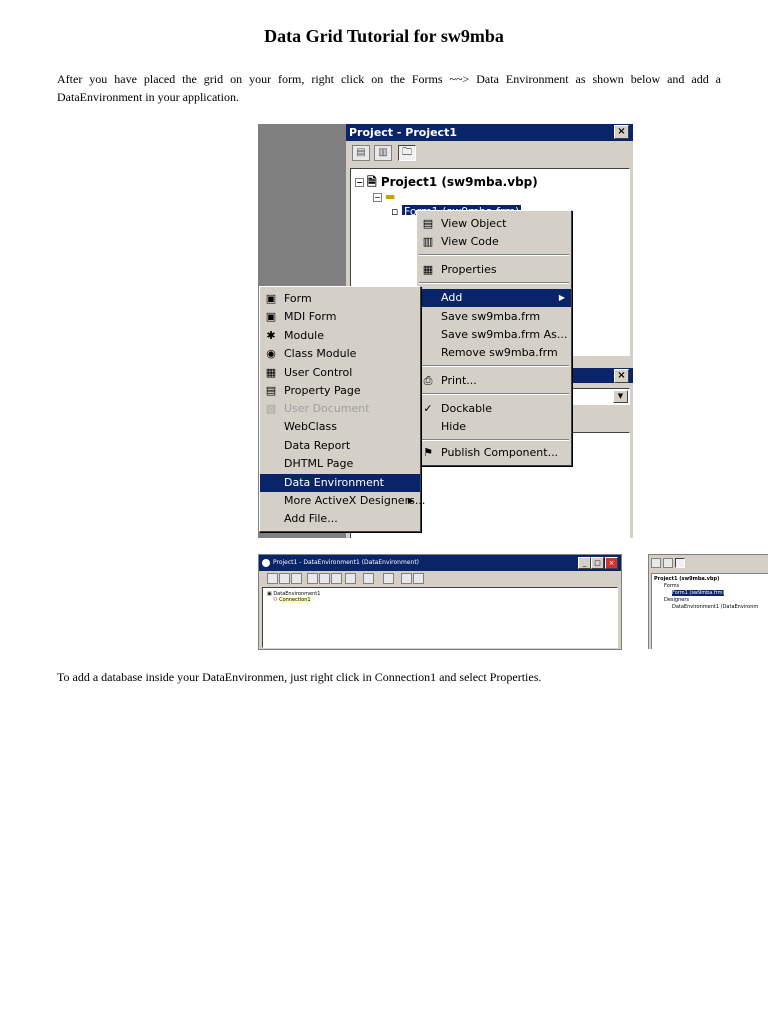 The width and height of the screenshot is (768, 1024). What do you see at coordinates (384, 196) in the screenshot?
I see `tree-node-forms: − ▬` at bounding box center [384, 196].